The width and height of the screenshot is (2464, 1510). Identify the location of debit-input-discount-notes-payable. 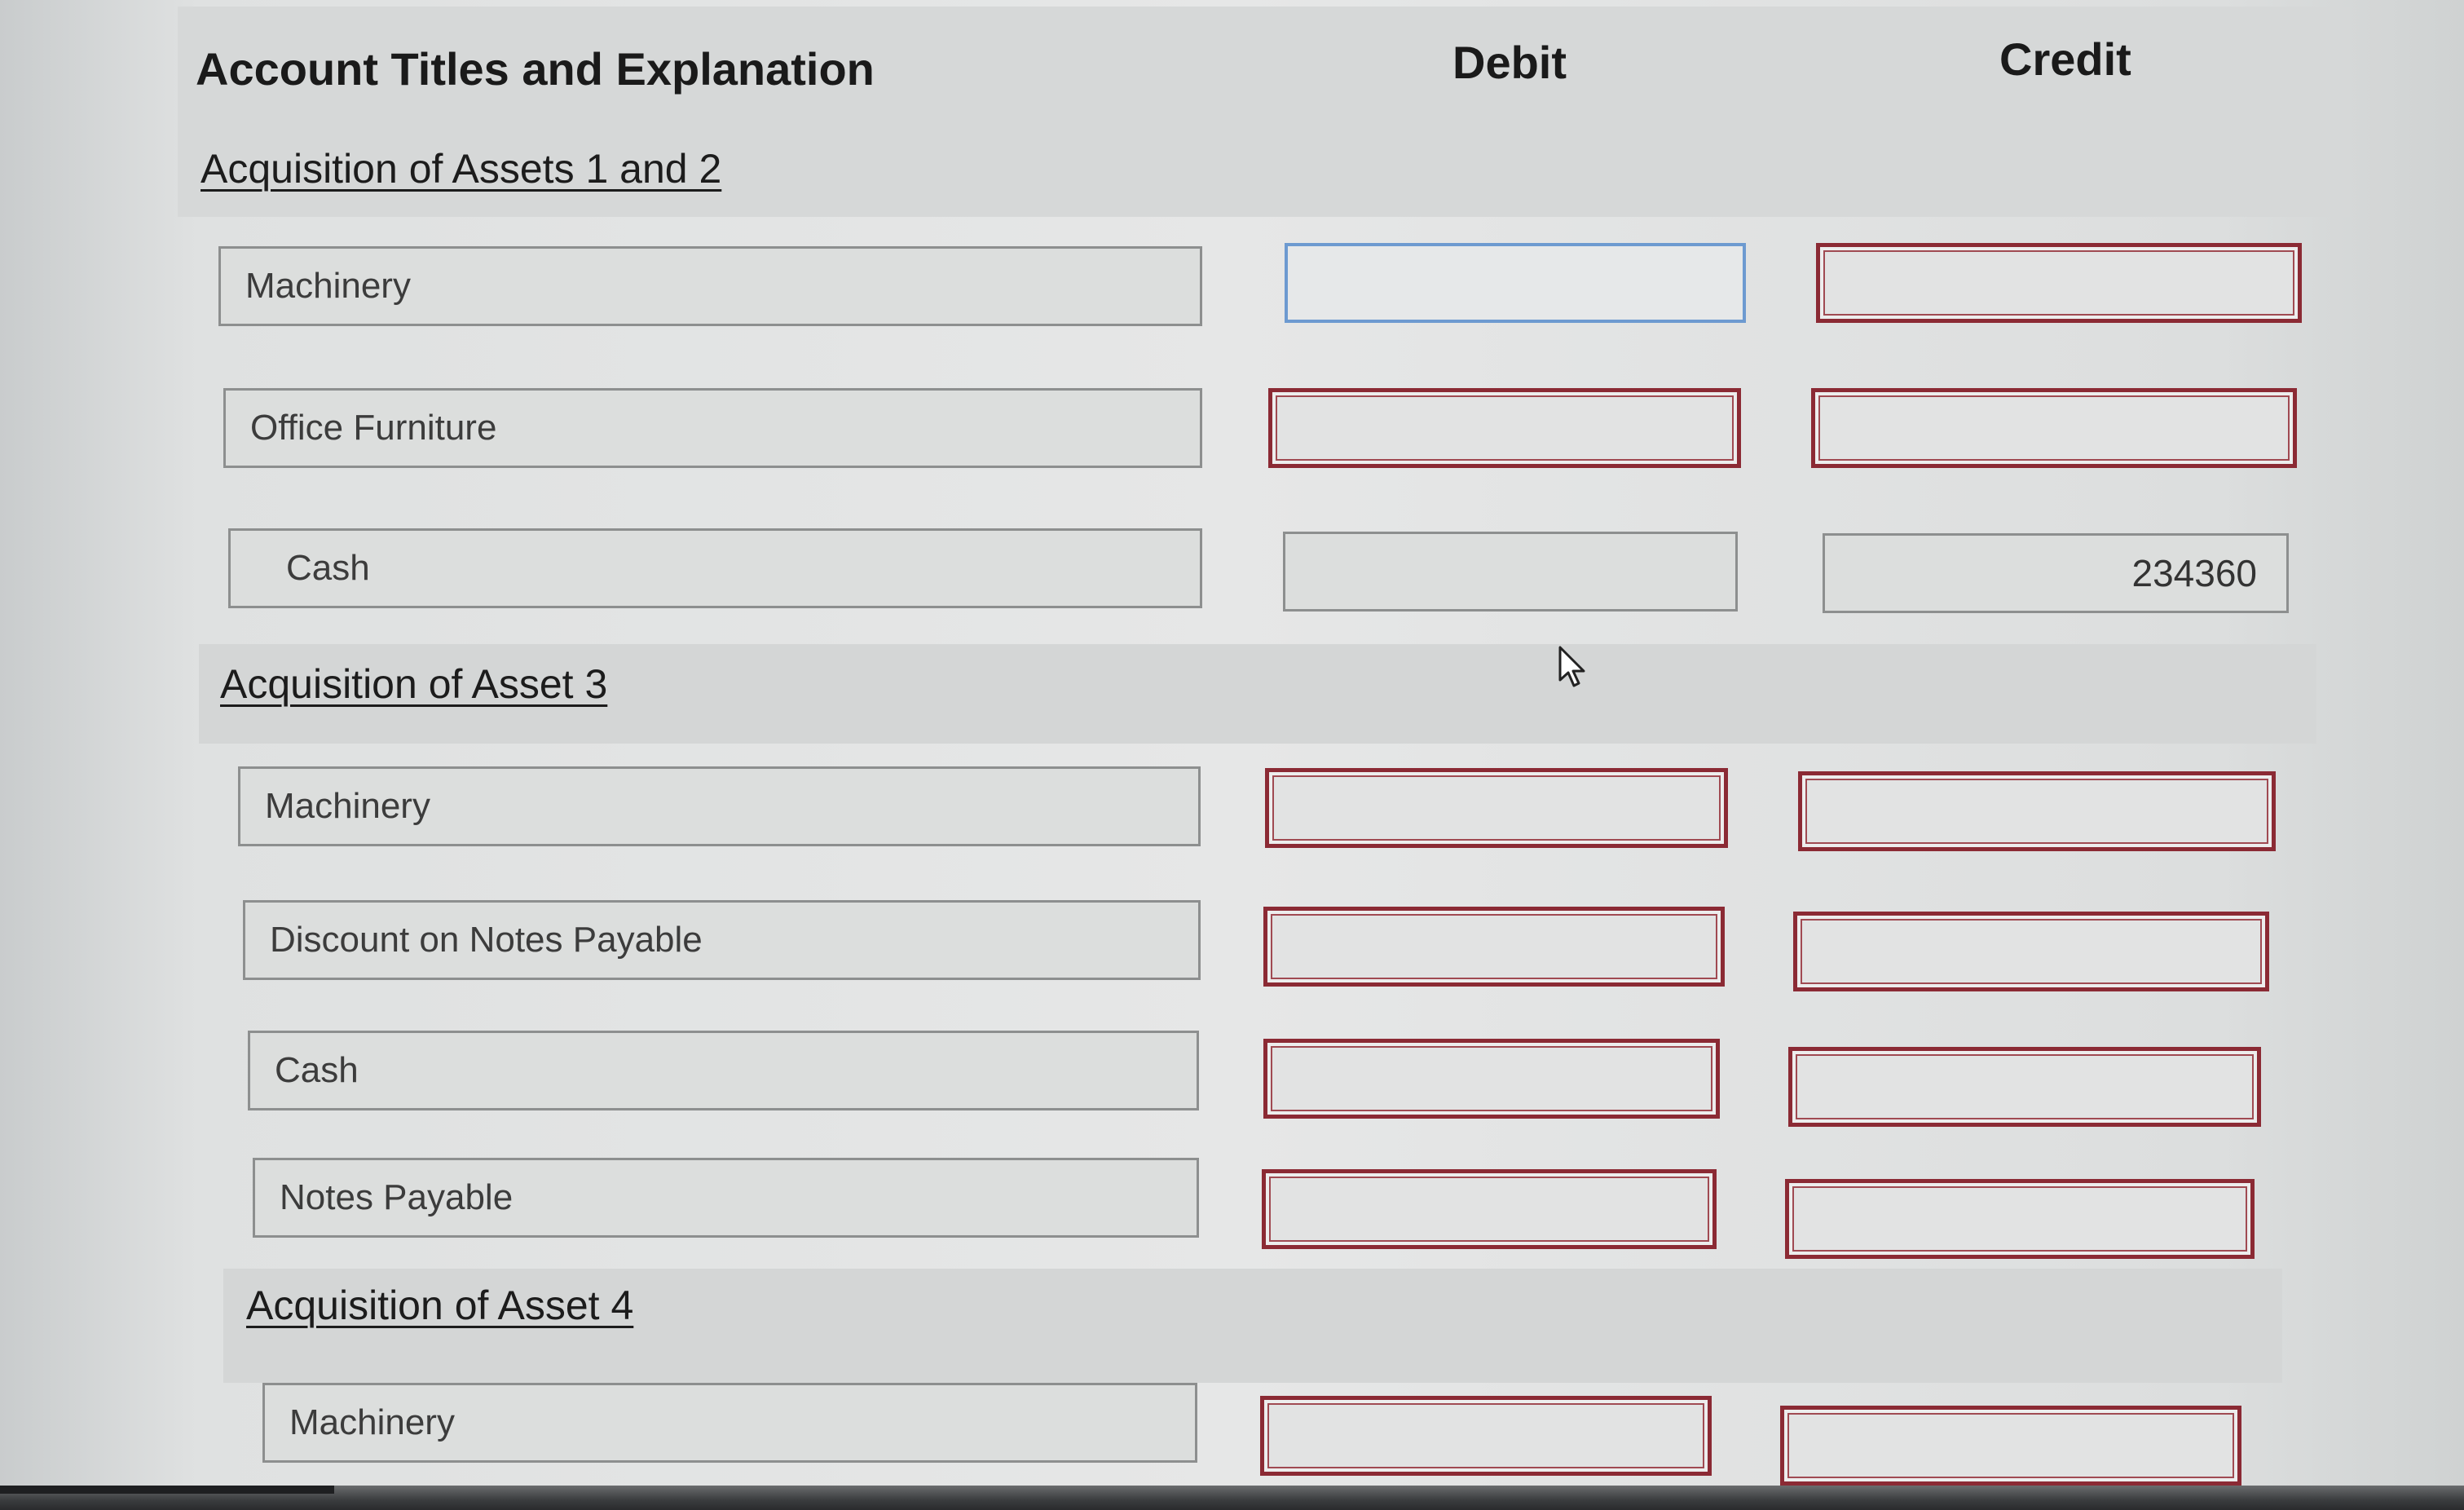
(1494, 947).